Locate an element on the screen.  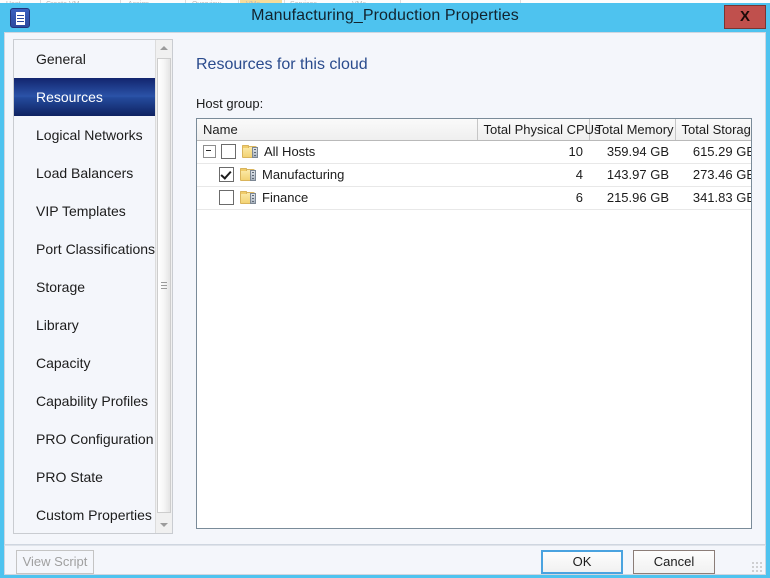
sidebar-item-label: Custom Properties is located at coordinates (94, 515).